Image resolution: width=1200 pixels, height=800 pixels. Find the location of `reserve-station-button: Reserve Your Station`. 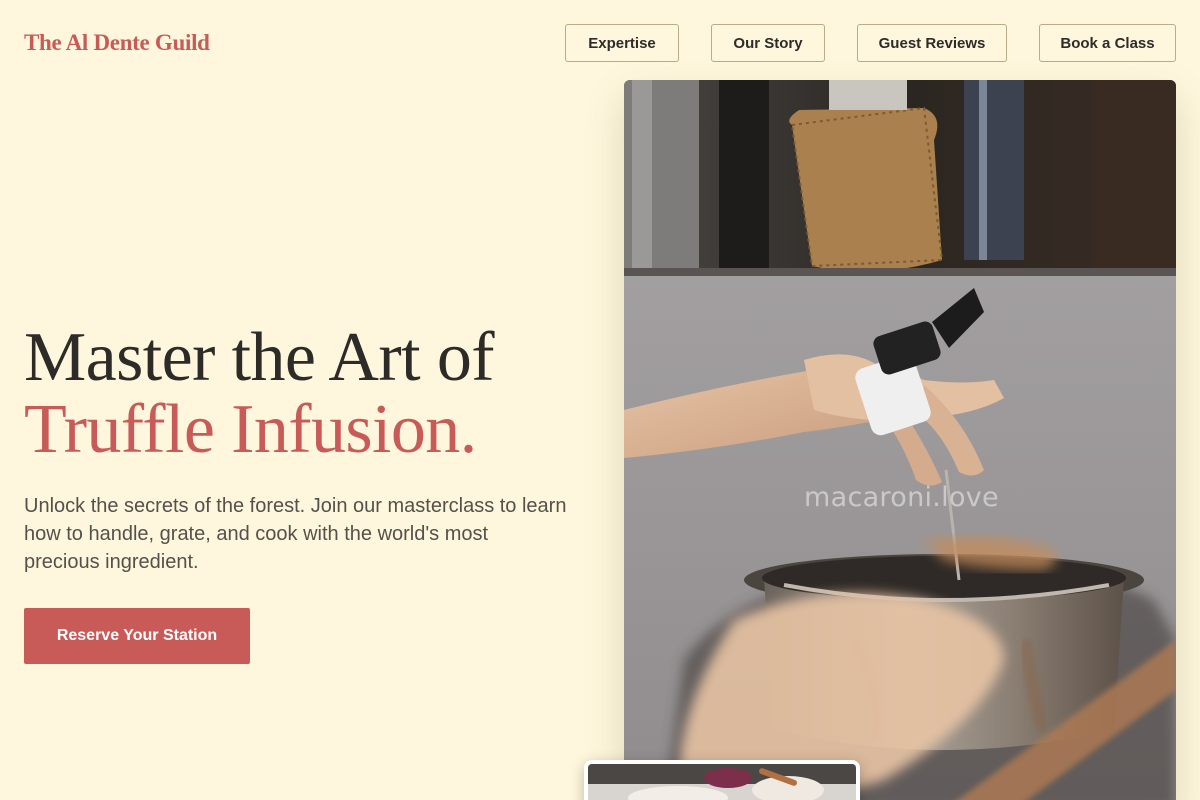

reserve-station-button: Reserve Your Station is located at coordinates (137, 636).